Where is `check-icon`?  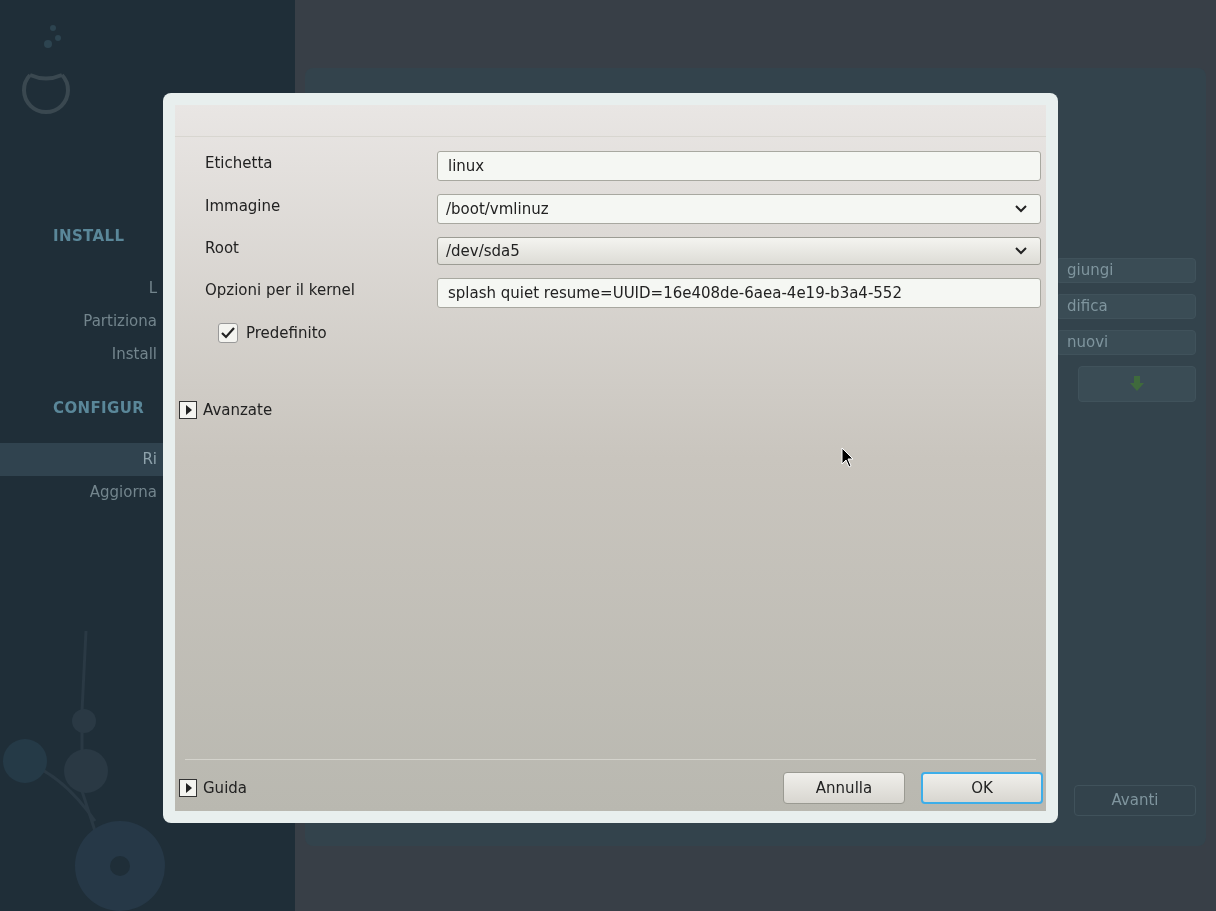 check-icon is located at coordinates (228, 333).